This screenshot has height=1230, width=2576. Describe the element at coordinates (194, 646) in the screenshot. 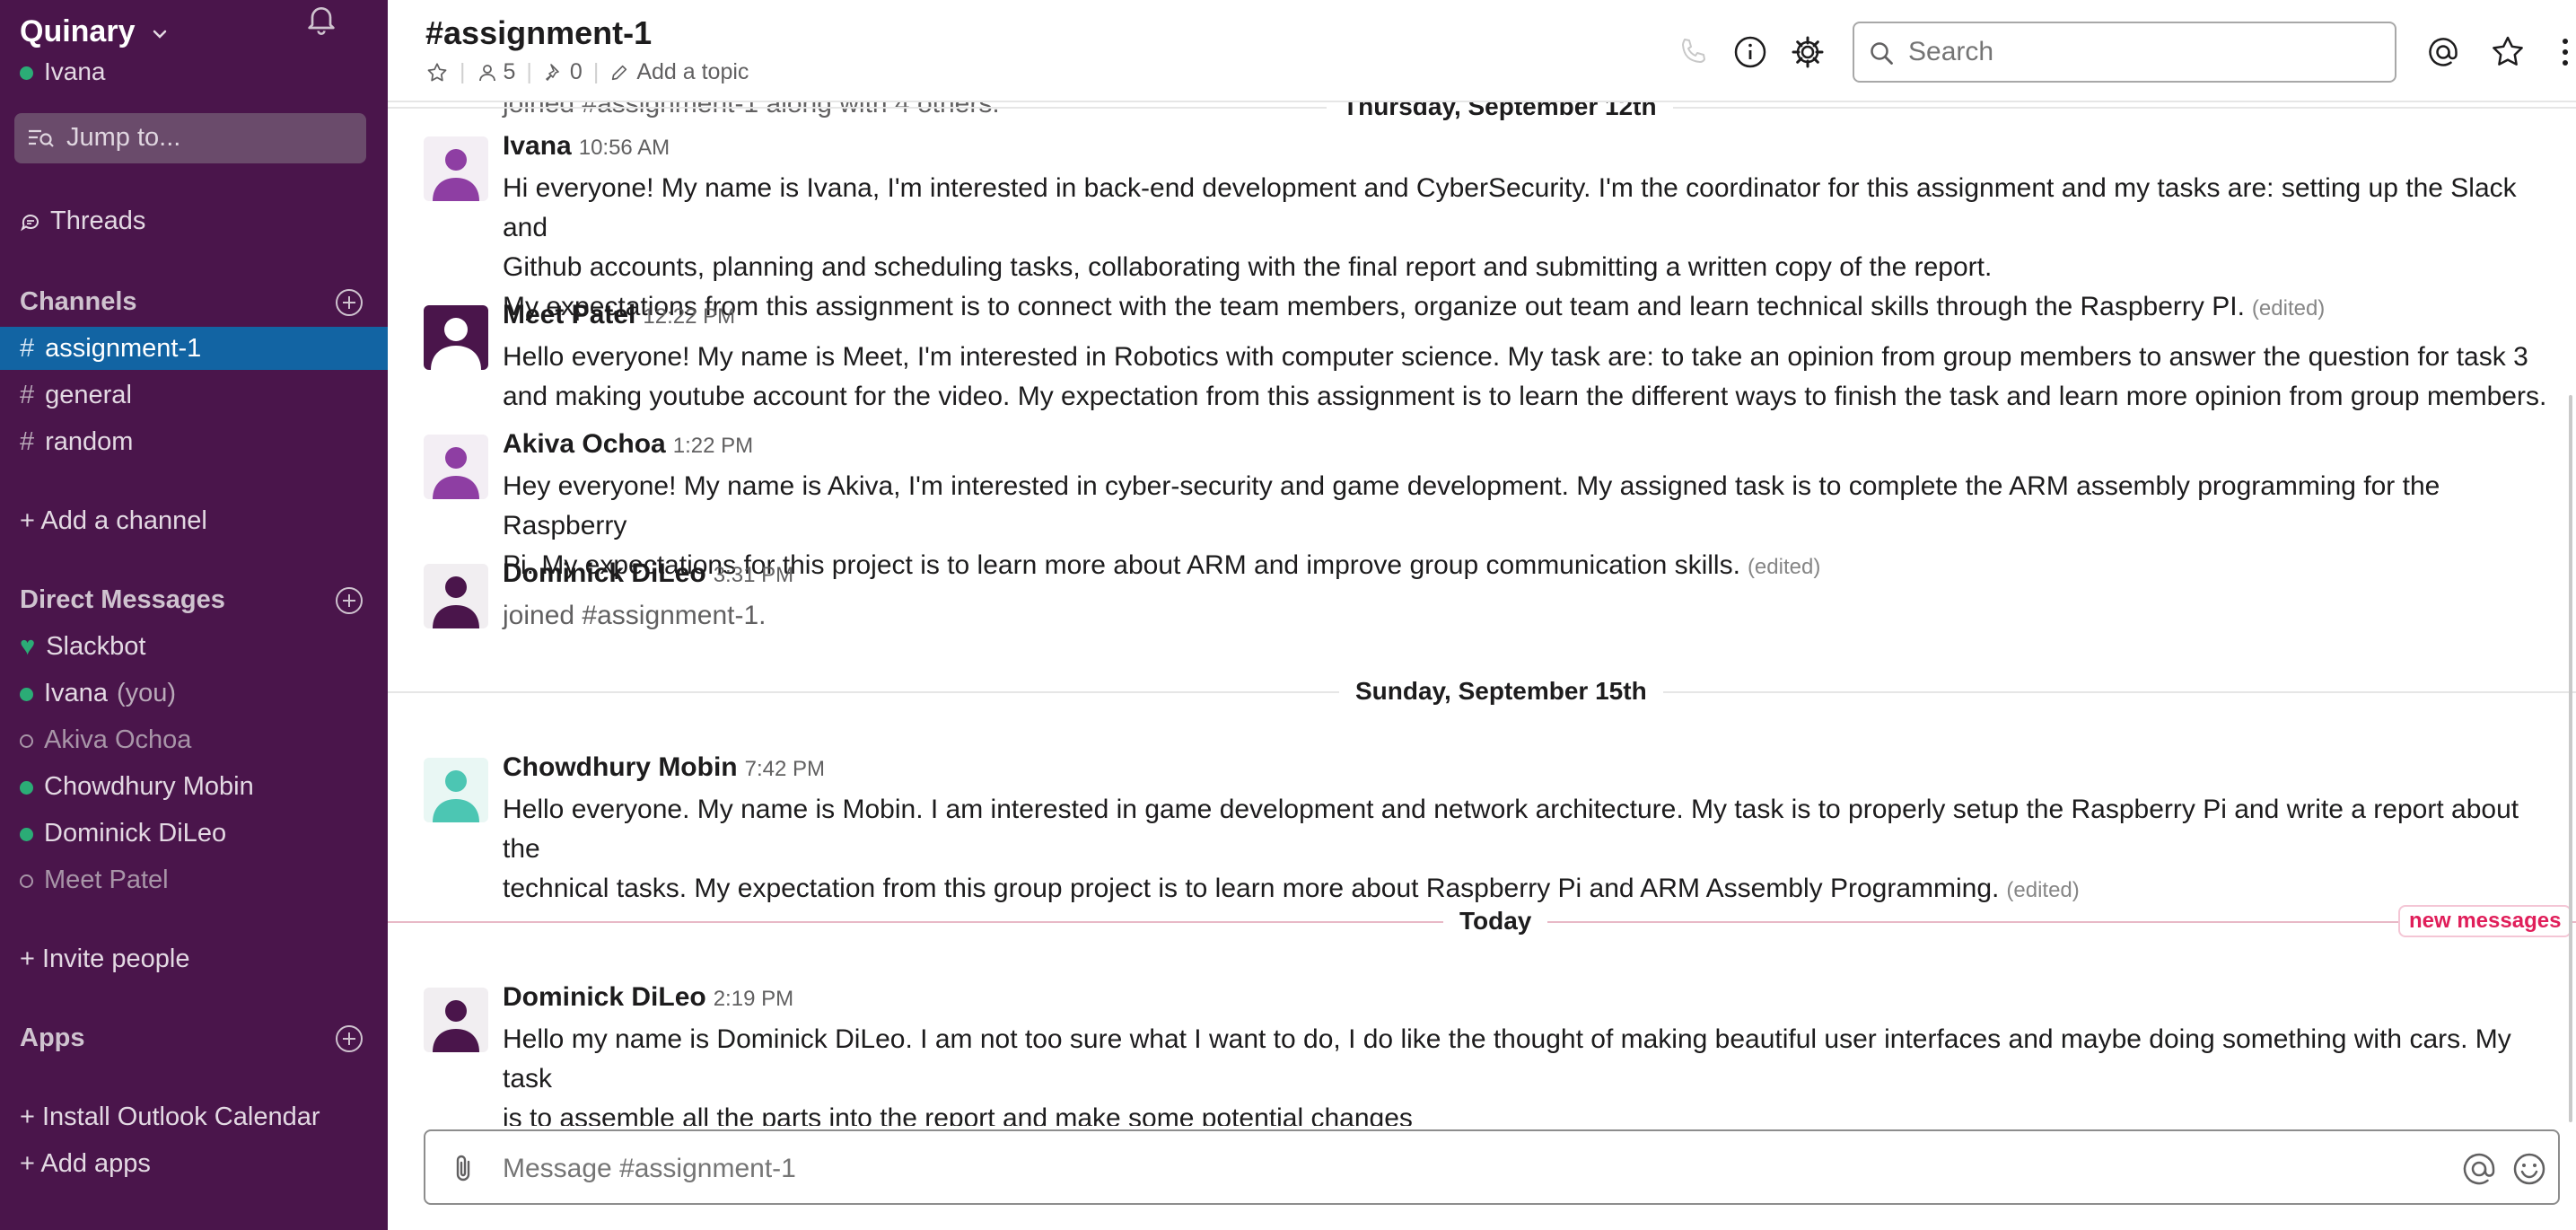

I see `dm-slackbot: ♥ Slackbot` at that location.